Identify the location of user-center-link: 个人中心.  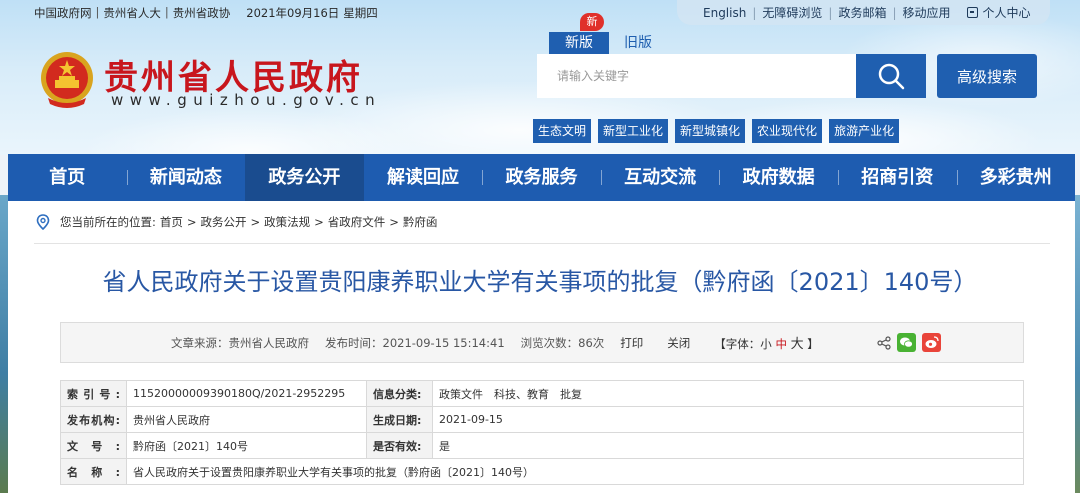
(999, 12).